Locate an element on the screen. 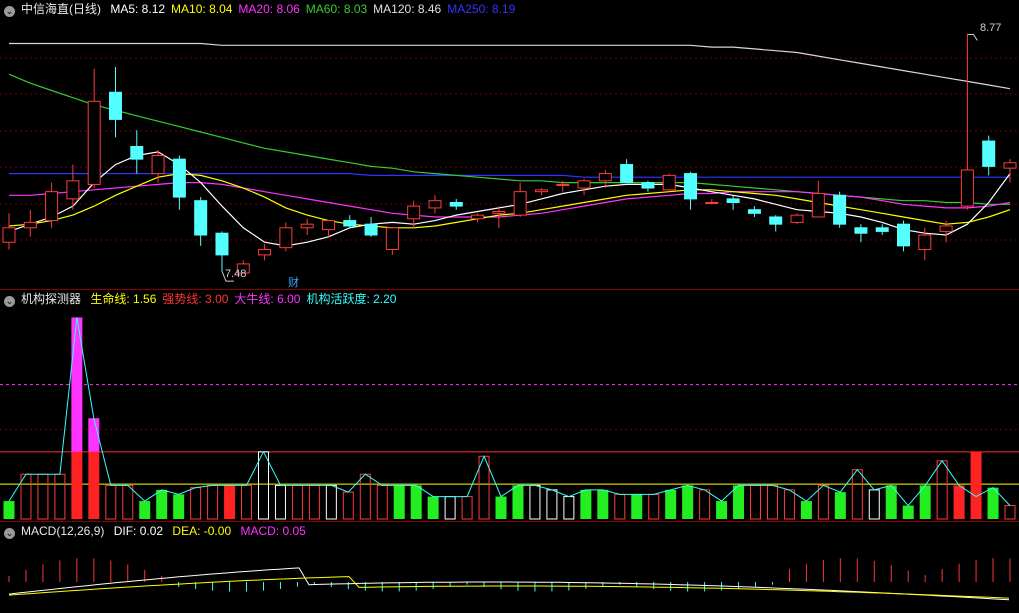 The width and height of the screenshot is (1019, 613). ma-legend-item: MA250: 8.19 is located at coordinates (481, 9).